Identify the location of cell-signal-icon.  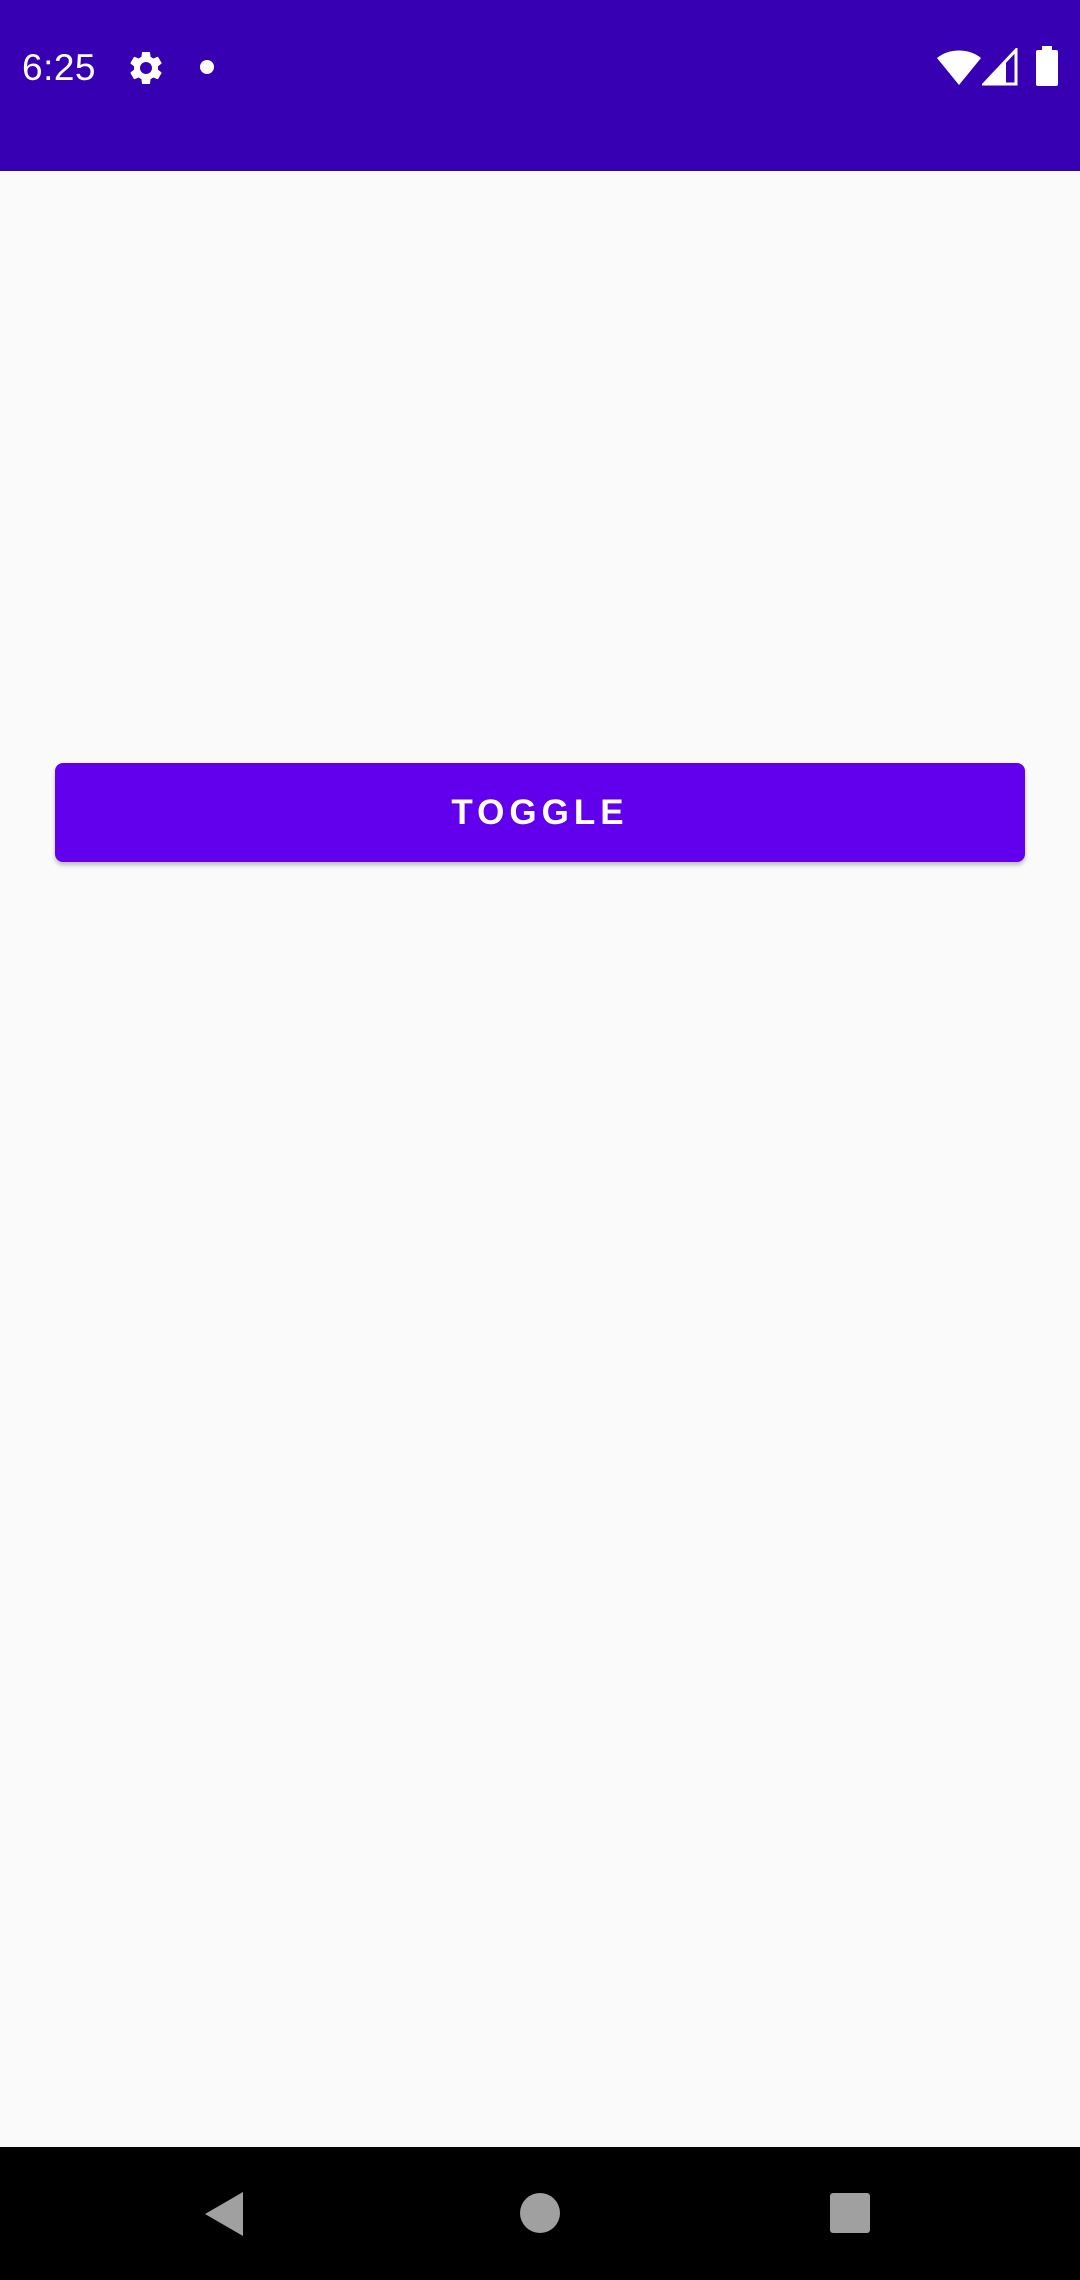
(1000, 67).